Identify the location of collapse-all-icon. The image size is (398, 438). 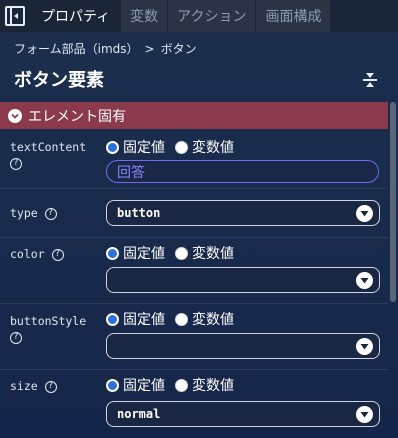
(370, 80).